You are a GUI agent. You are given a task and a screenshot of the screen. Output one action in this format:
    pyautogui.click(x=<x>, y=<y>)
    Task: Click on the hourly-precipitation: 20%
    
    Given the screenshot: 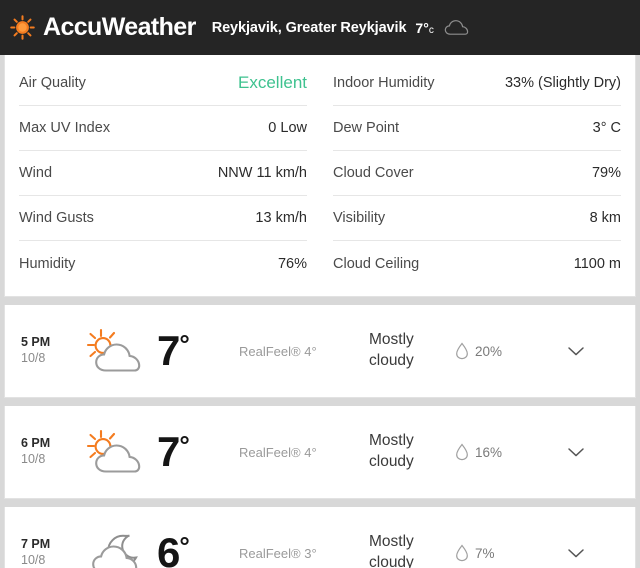 What is the action you would take?
    pyautogui.click(x=503, y=351)
    